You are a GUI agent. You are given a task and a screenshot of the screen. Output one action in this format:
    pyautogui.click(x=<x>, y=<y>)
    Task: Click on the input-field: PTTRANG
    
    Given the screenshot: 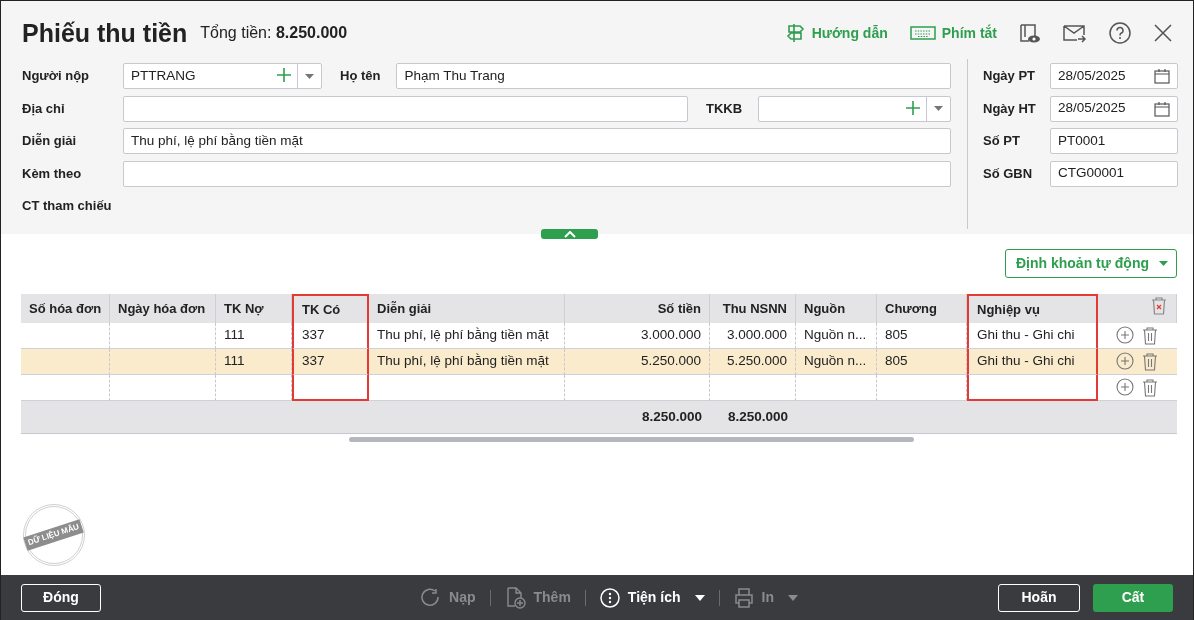 What is the action you would take?
    pyautogui.click(x=222, y=76)
    